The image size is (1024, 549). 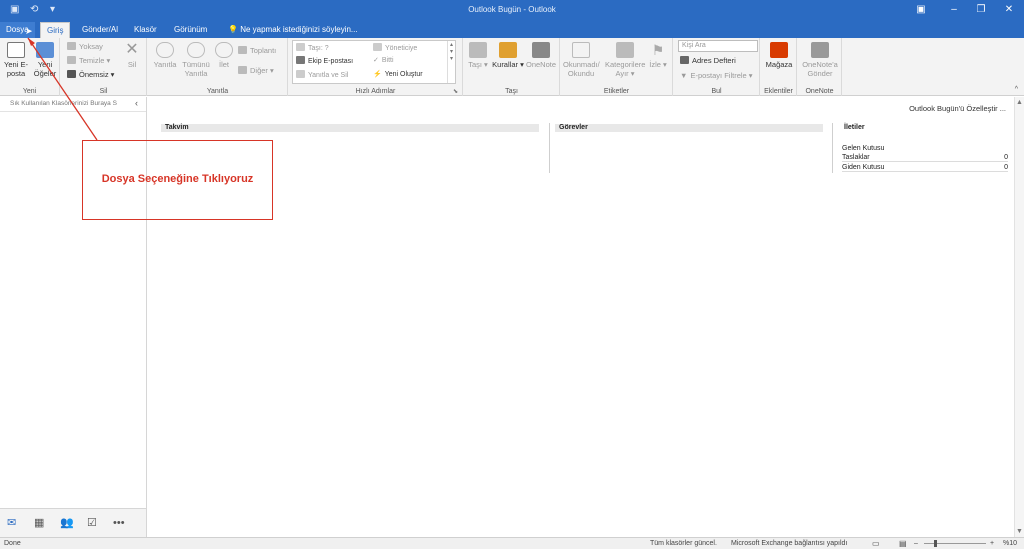 I want to click on messages-row-outbox: Giden Kutusu 0, so click(x=925, y=167).